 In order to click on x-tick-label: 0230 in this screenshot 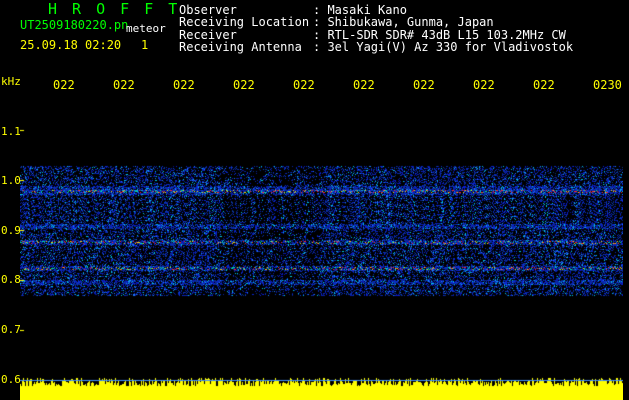, I will do `click(607, 85)`.